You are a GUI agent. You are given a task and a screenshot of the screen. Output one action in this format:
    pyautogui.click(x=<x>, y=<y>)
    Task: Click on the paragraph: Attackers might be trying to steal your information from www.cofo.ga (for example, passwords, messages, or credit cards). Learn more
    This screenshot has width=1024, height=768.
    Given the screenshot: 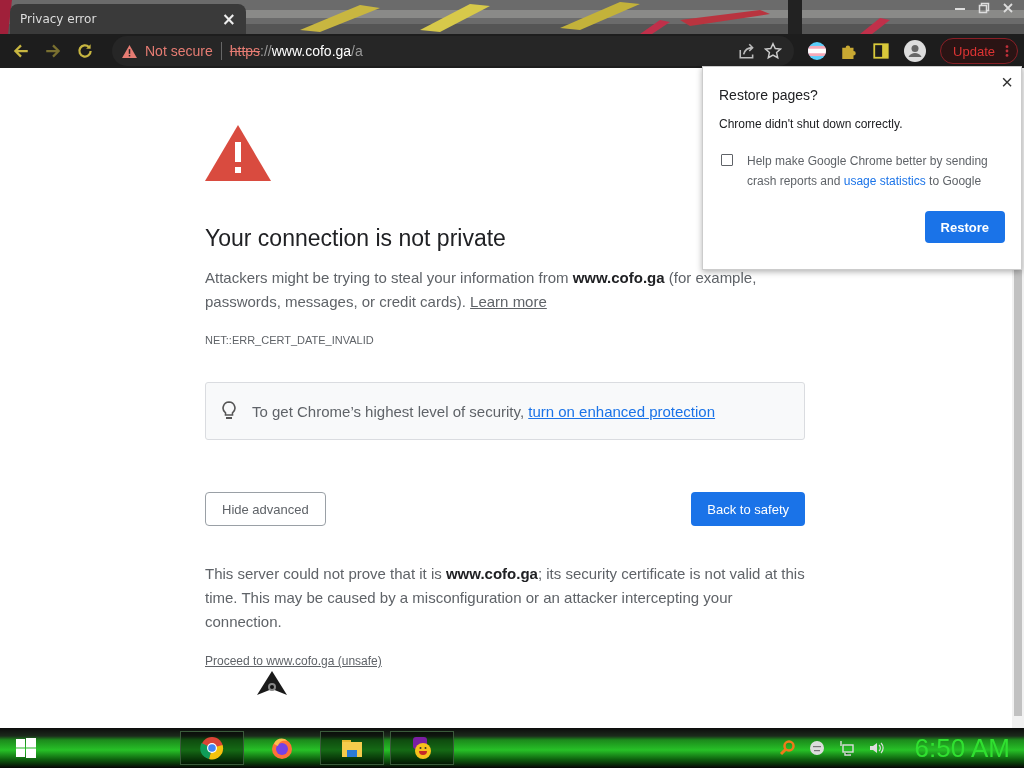 What is the action you would take?
    pyautogui.click(x=481, y=290)
    